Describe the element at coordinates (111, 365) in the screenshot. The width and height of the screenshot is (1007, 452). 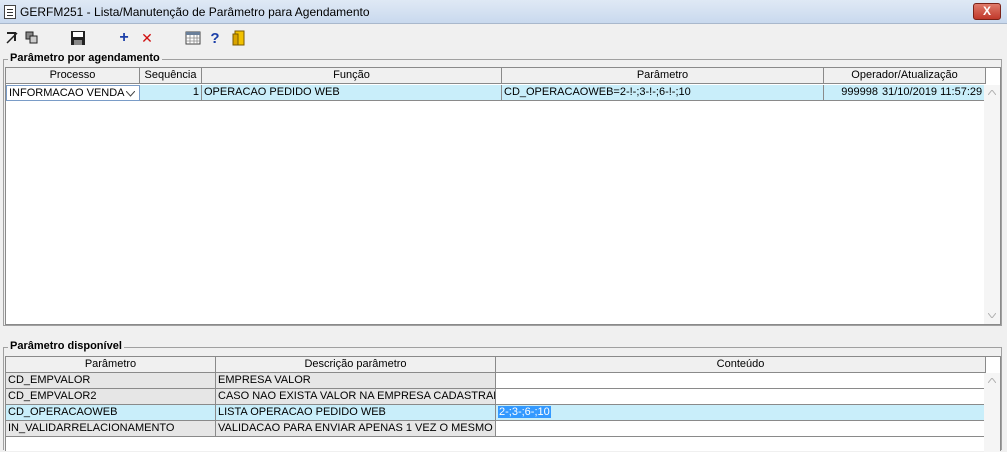
I see `col-parametro-disp: Parâmetro` at that location.